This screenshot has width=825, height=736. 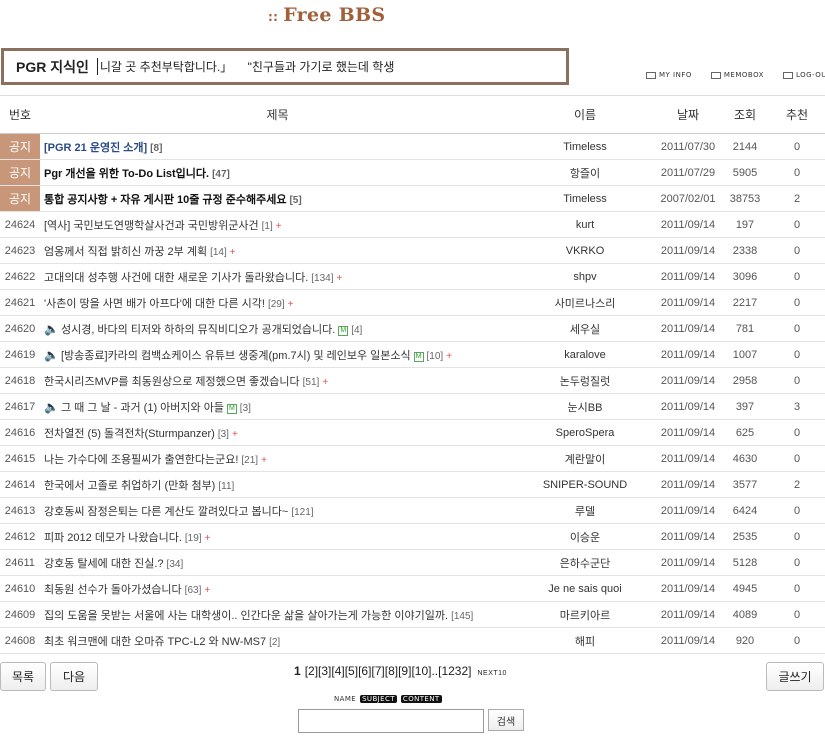 I want to click on post-author: 눈시BB, so click(x=585, y=406).